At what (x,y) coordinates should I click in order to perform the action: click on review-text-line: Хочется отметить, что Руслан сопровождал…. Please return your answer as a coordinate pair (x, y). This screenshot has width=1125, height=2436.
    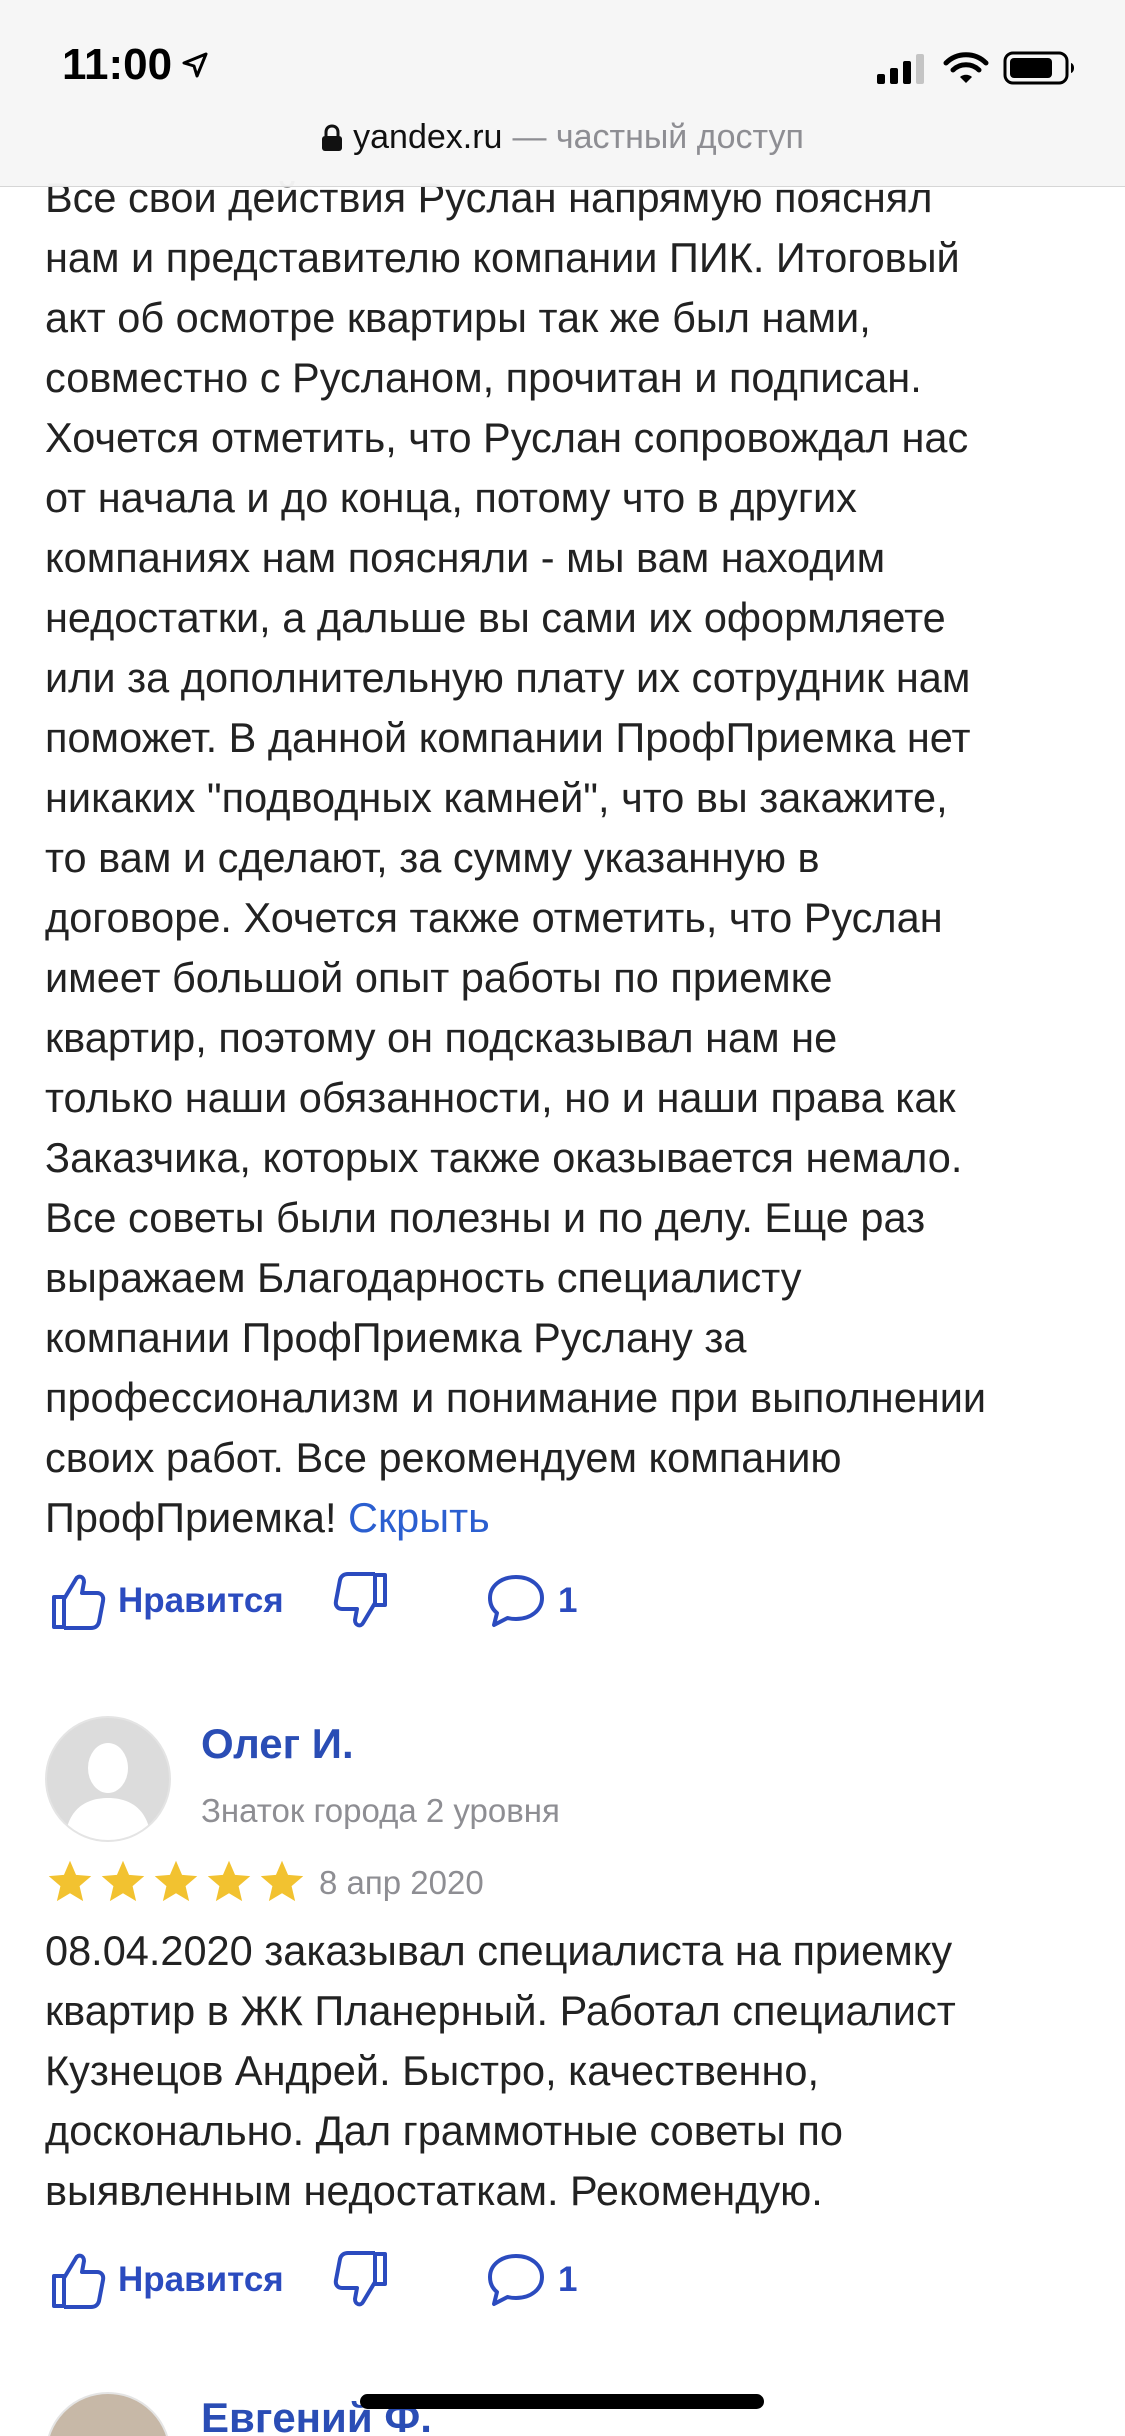
    Looking at the image, I should click on (507, 437).